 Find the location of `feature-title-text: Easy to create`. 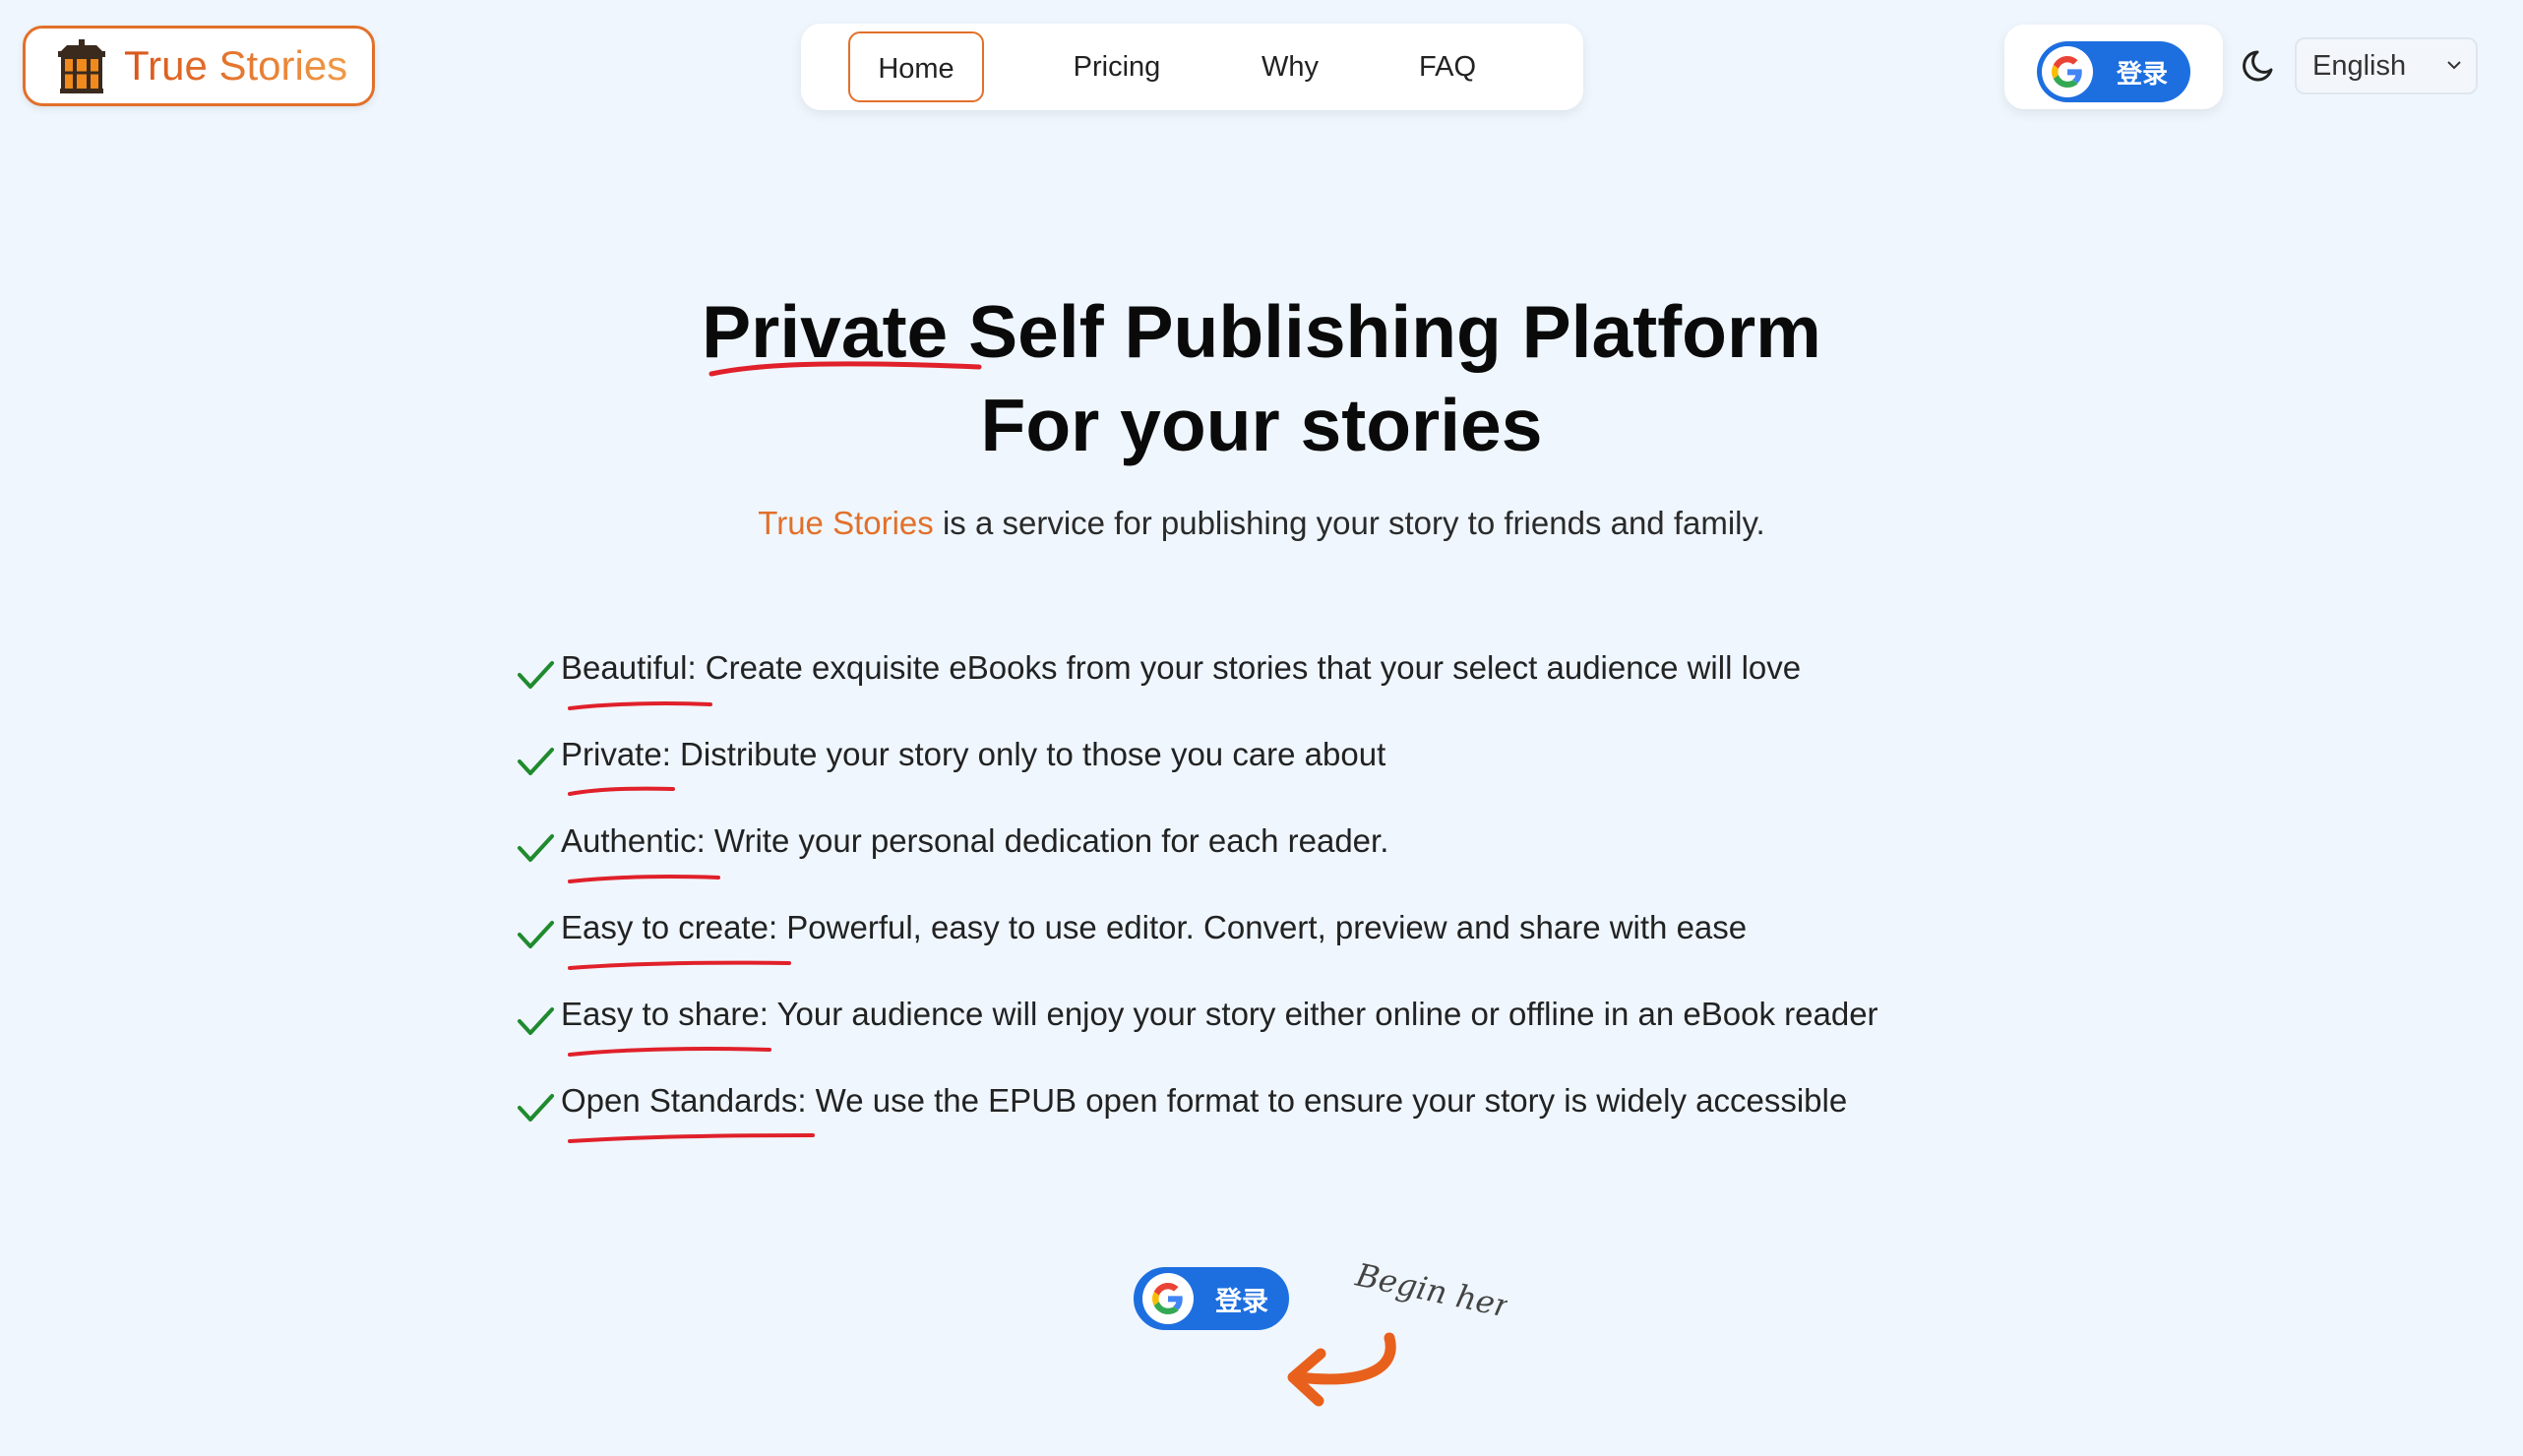

feature-title-text: Easy to create is located at coordinates (665, 927).